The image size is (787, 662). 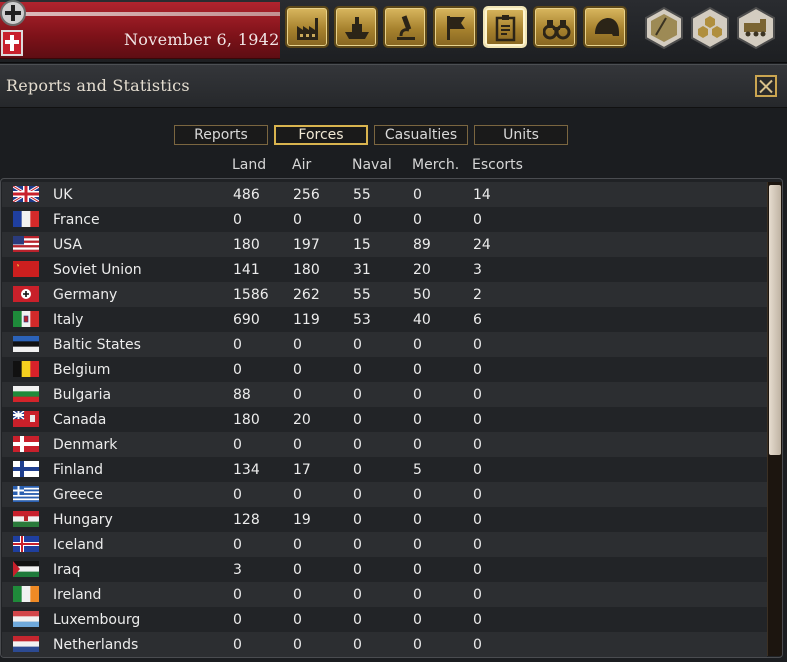 I want to click on ship-icon, so click(x=357, y=28).